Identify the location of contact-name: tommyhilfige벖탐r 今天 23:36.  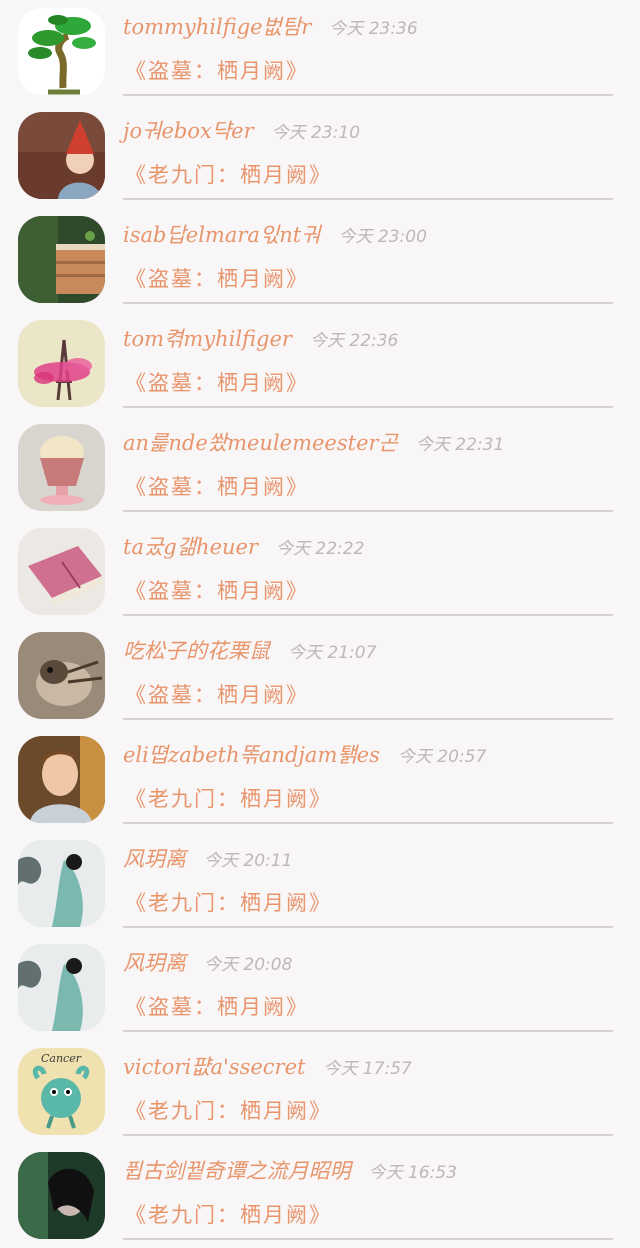
(270, 27).